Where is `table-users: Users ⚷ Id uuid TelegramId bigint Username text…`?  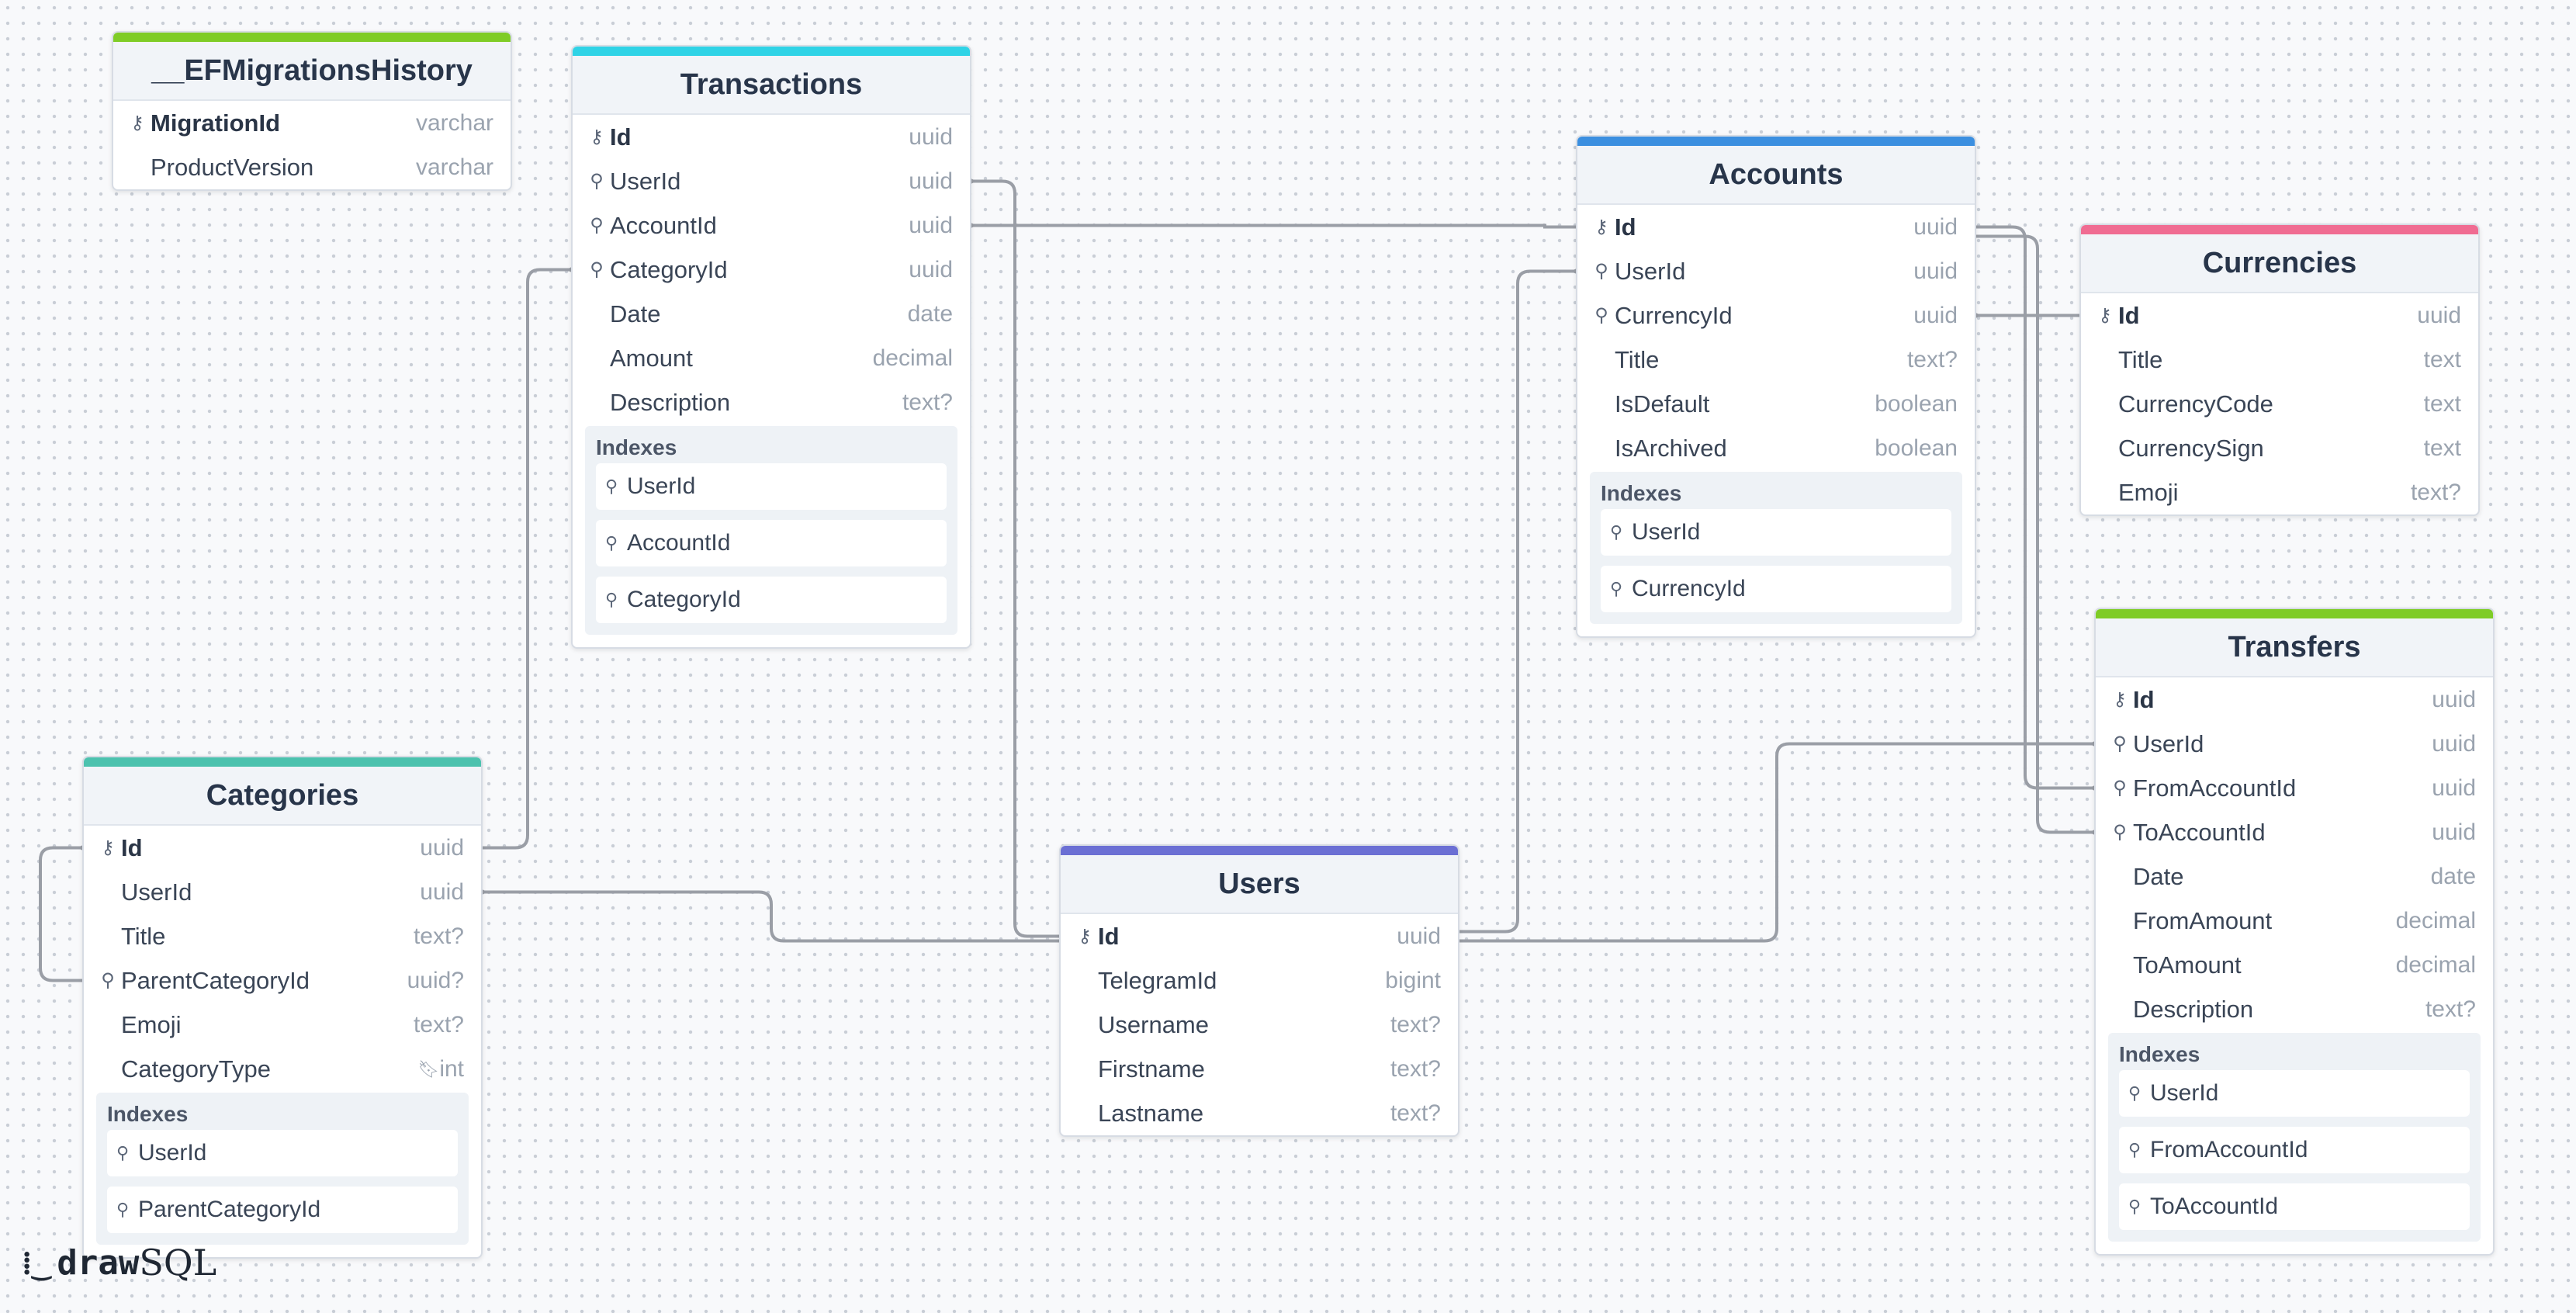
table-users: Users ⚷ Id uuid TelegramId bigint Username text… is located at coordinates (1259, 991).